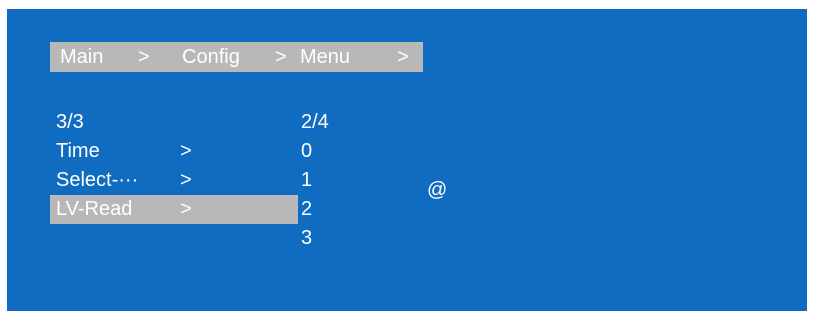  What do you see at coordinates (315, 151) in the screenshot?
I see `value-option-0: 0` at bounding box center [315, 151].